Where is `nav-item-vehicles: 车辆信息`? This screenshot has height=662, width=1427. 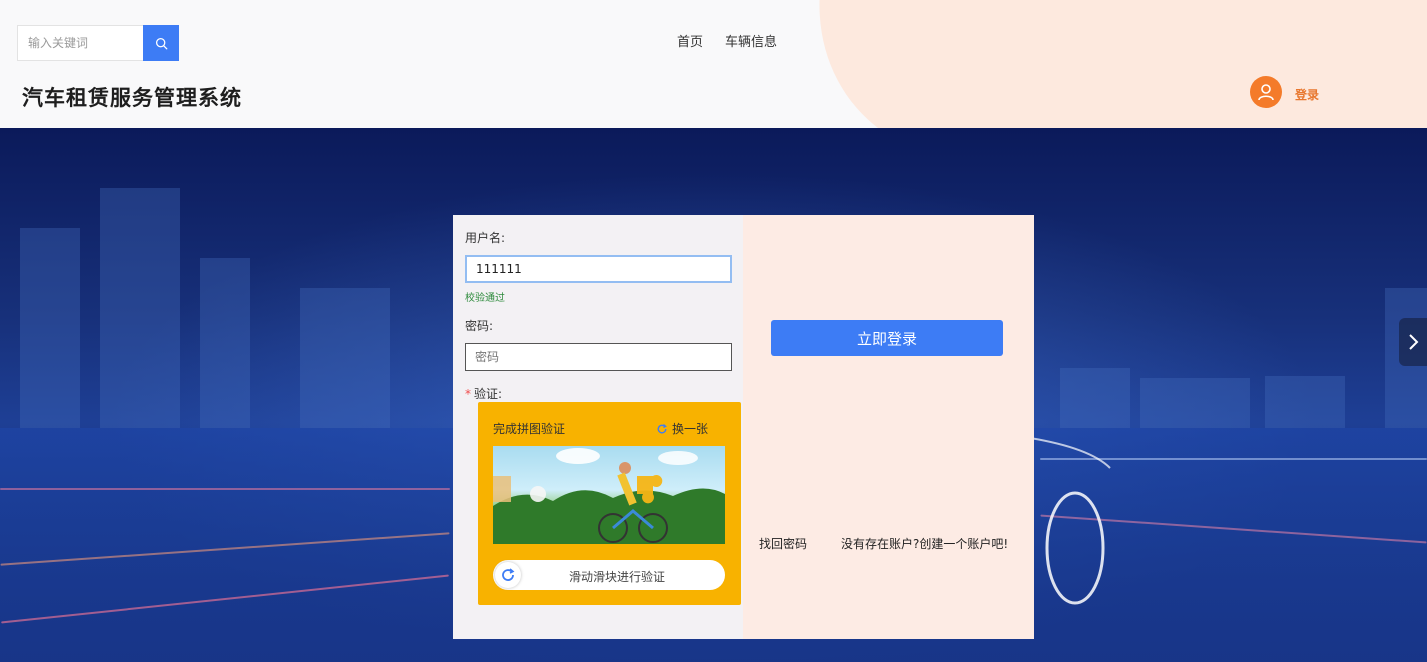
nav-item-vehicles: 车辆信息 is located at coordinates (751, 40).